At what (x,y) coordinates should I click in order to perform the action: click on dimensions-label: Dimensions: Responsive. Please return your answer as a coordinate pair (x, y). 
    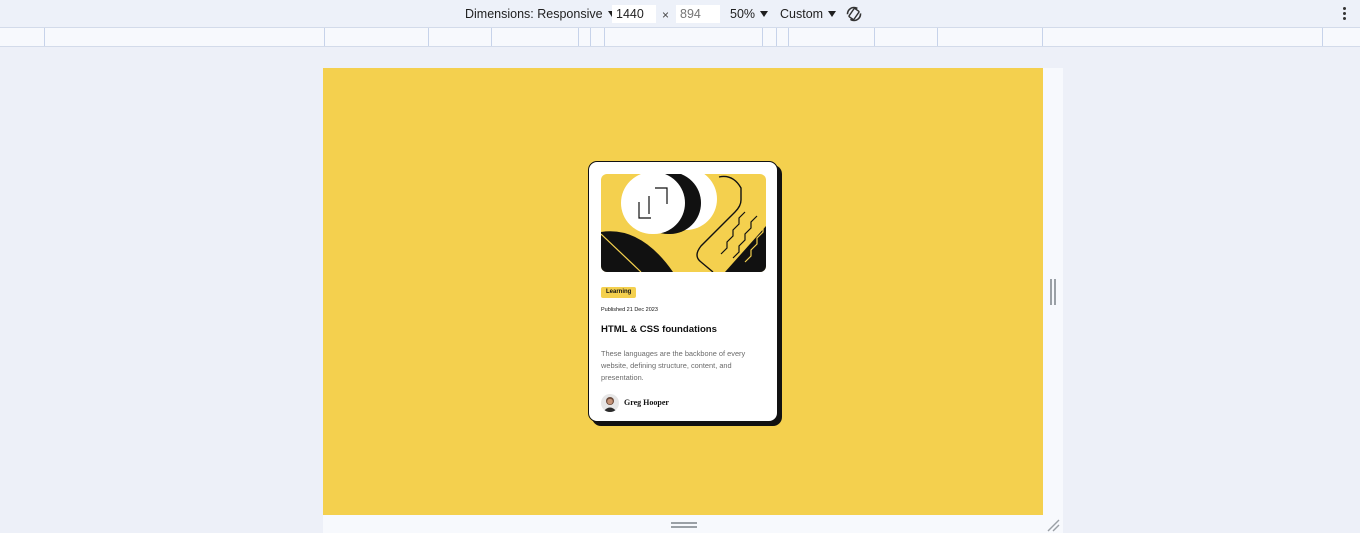
    Looking at the image, I should click on (534, 14).